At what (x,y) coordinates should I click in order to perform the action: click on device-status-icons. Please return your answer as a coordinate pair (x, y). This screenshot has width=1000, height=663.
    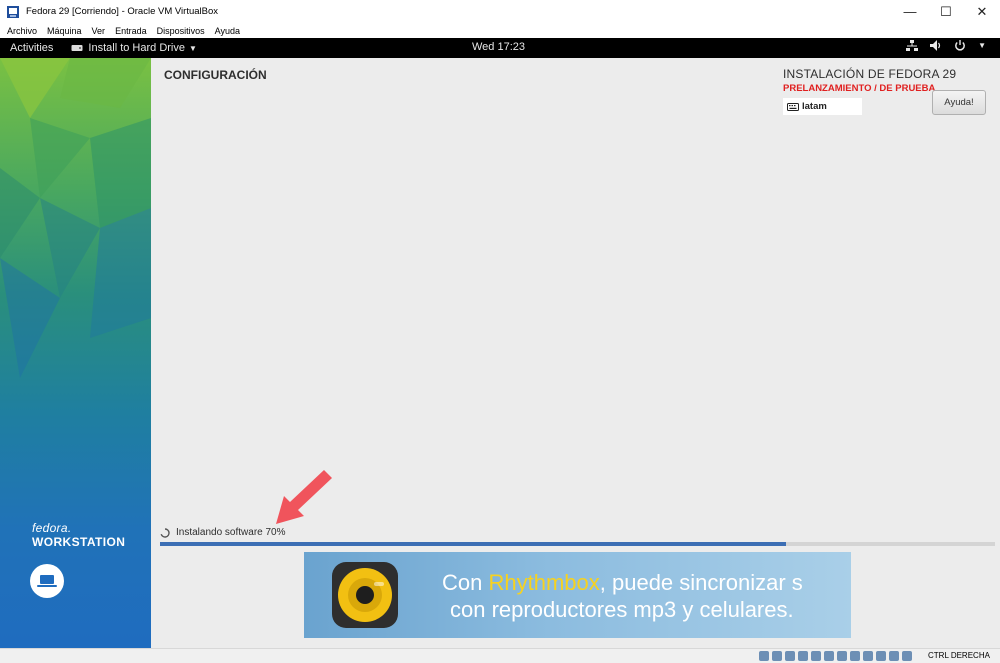
    Looking at the image, I should click on (835, 656).